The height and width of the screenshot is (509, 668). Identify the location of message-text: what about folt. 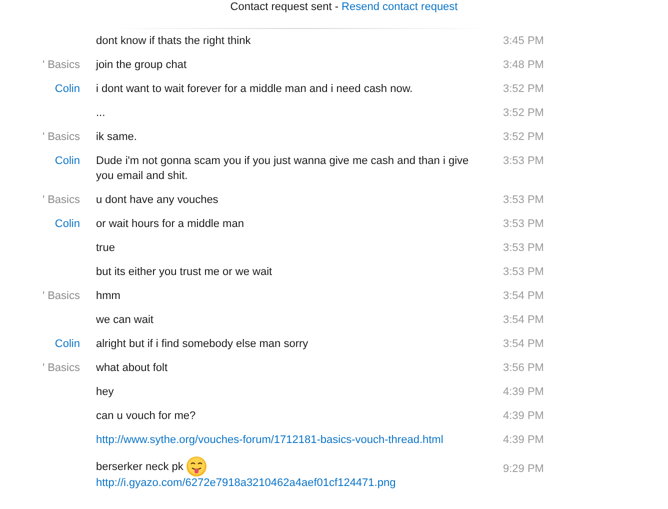
(132, 368).